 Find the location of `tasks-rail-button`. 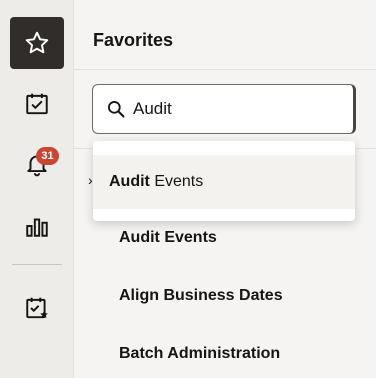

tasks-rail-button is located at coordinates (37, 104).